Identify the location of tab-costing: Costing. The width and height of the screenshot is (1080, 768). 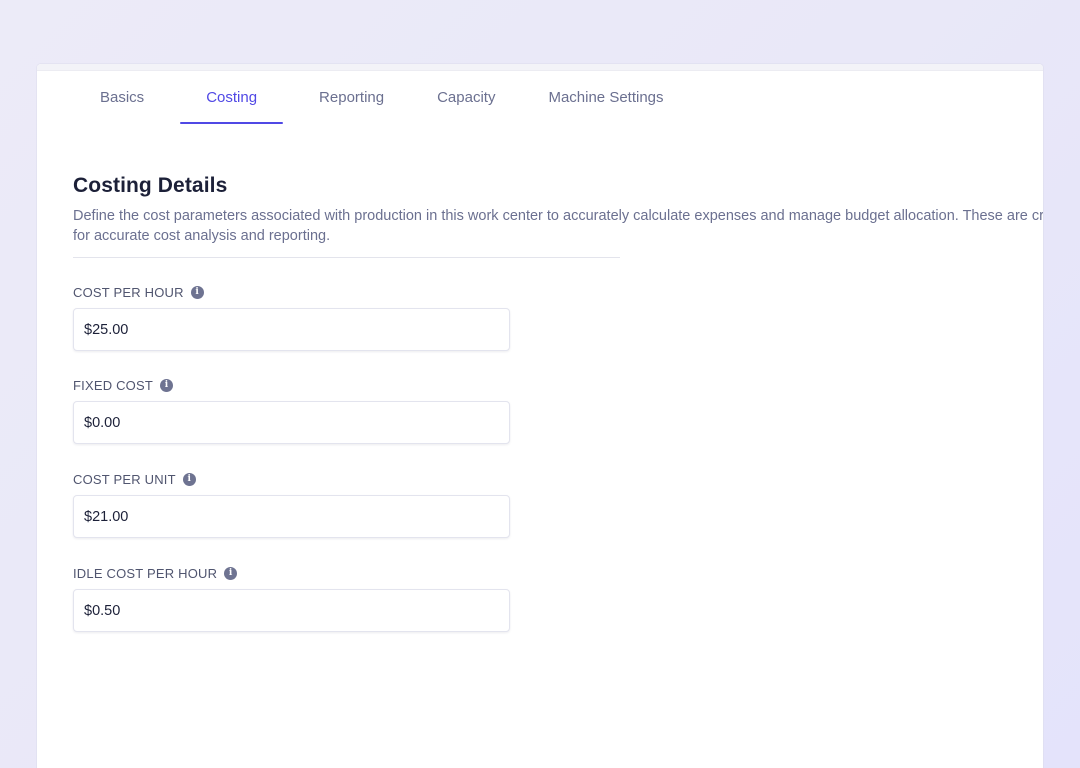
(231, 97).